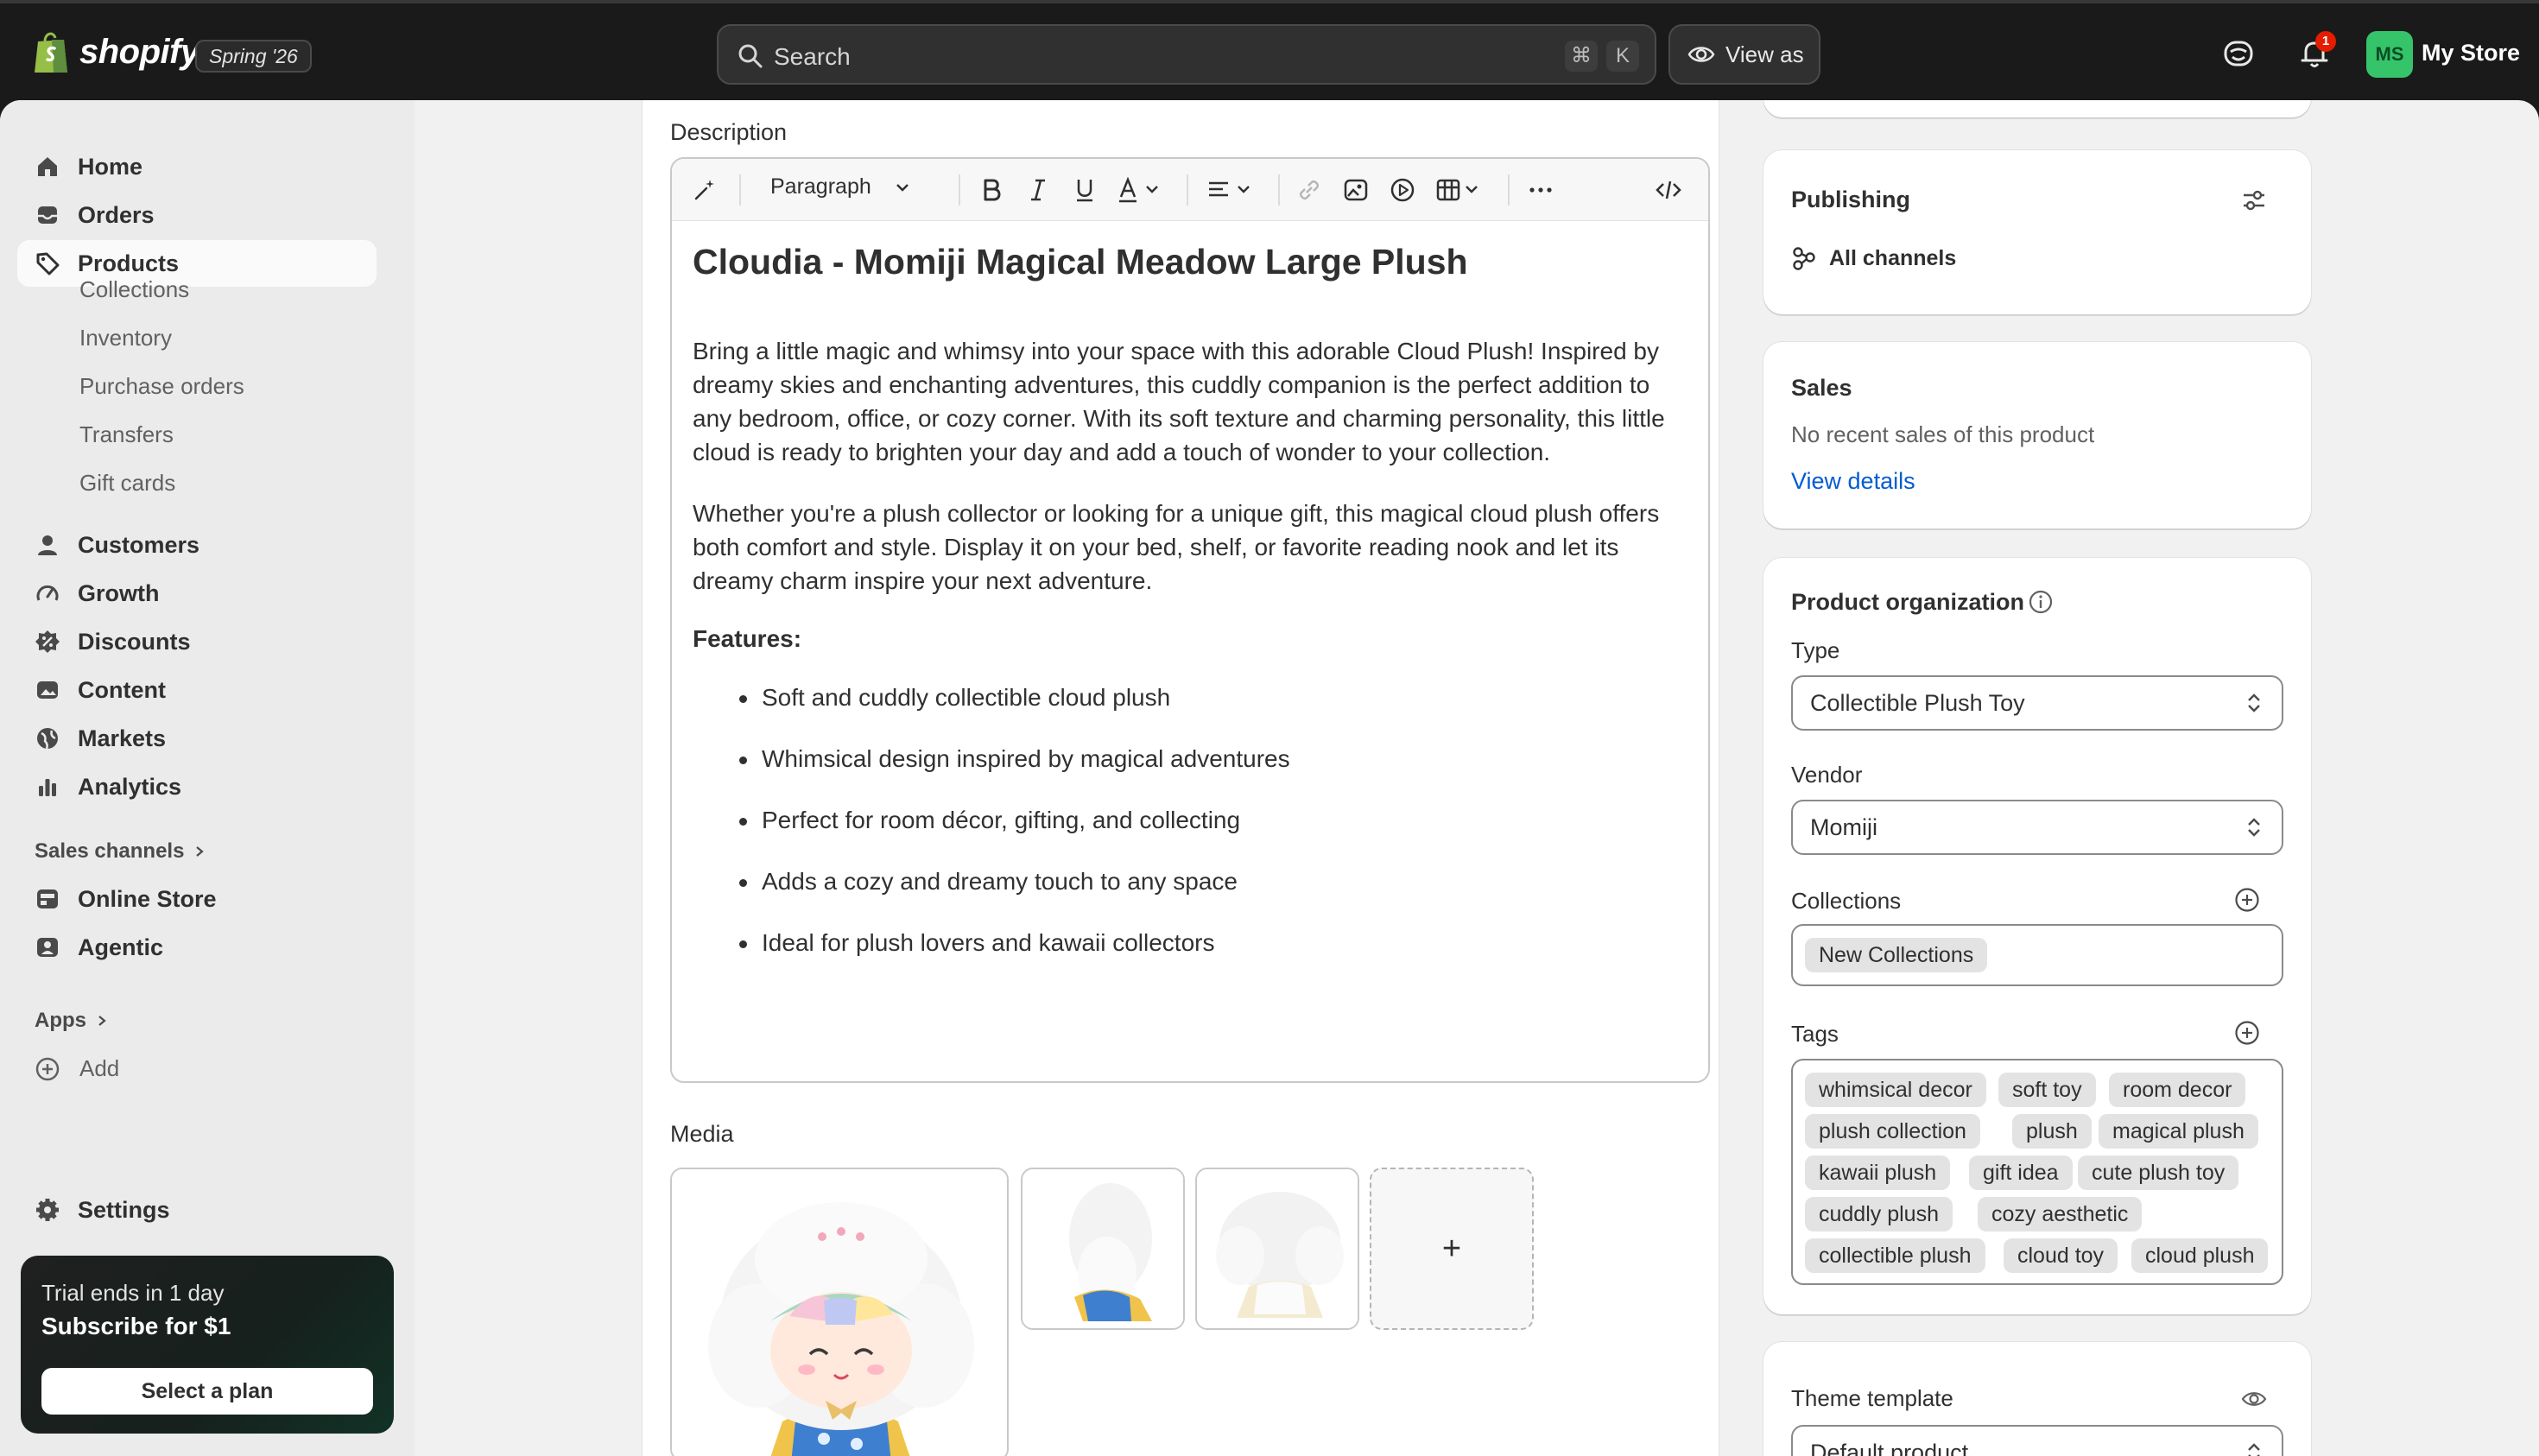 This screenshot has width=2539, height=1456. Describe the element at coordinates (197, 787) in the screenshot. I see `sidebar-item-analytics: Analytics` at that location.